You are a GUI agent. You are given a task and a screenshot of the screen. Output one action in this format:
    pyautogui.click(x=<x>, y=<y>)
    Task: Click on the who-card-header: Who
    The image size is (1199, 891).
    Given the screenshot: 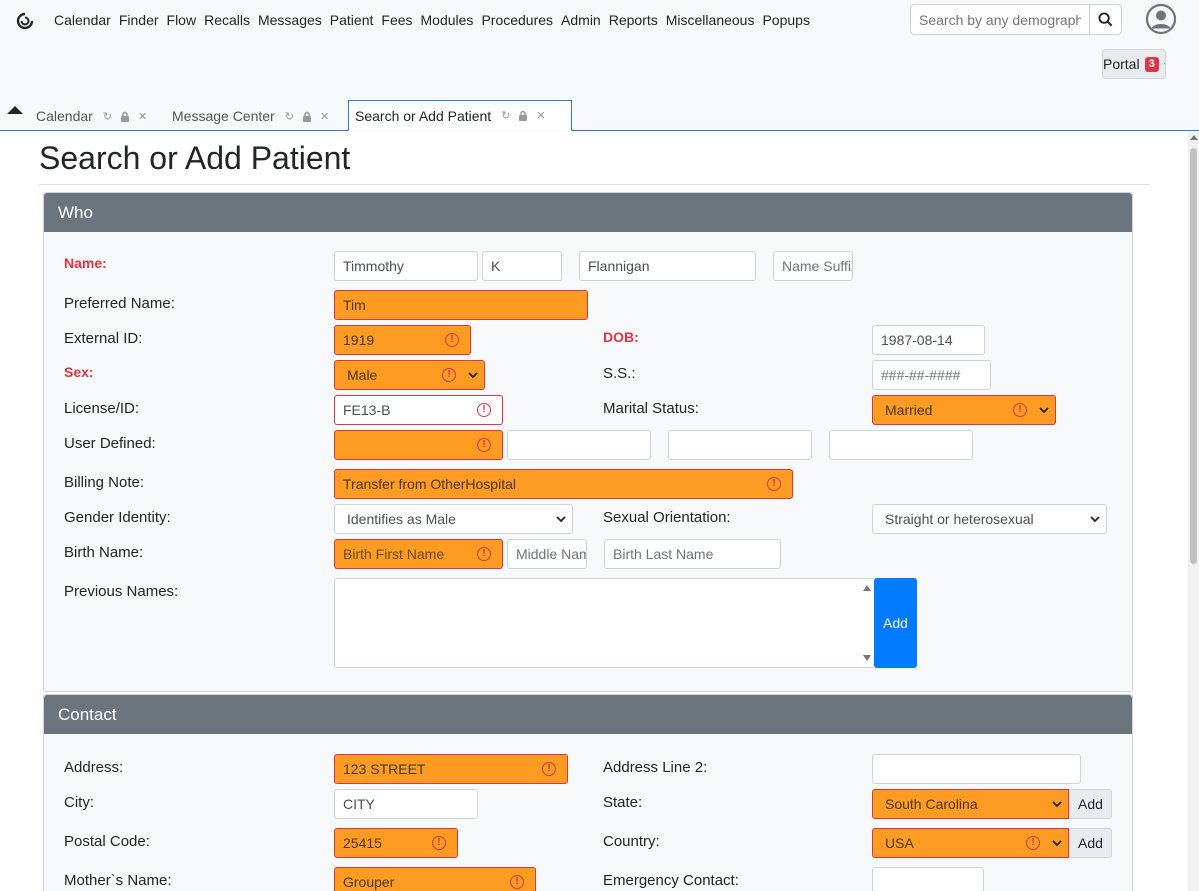 What is the action you would take?
    pyautogui.click(x=588, y=212)
    